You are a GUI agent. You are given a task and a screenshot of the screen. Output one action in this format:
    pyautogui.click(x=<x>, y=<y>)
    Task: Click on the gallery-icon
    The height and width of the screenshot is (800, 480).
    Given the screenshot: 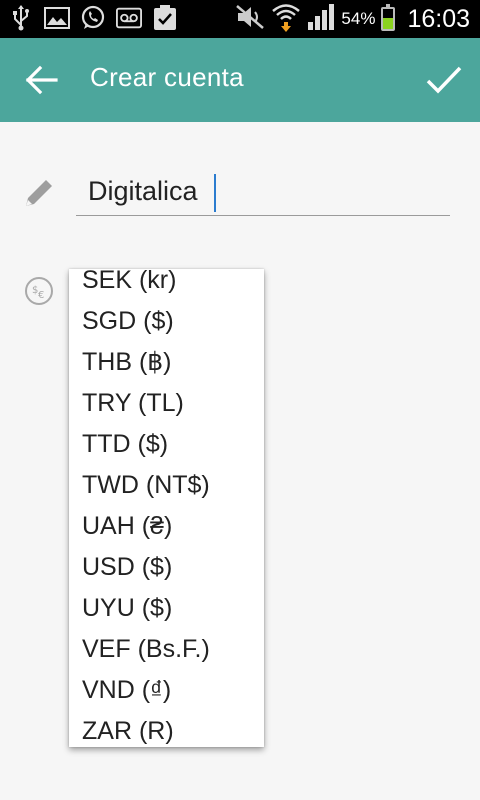 What is the action you would take?
    pyautogui.click(x=57, y=18)
    